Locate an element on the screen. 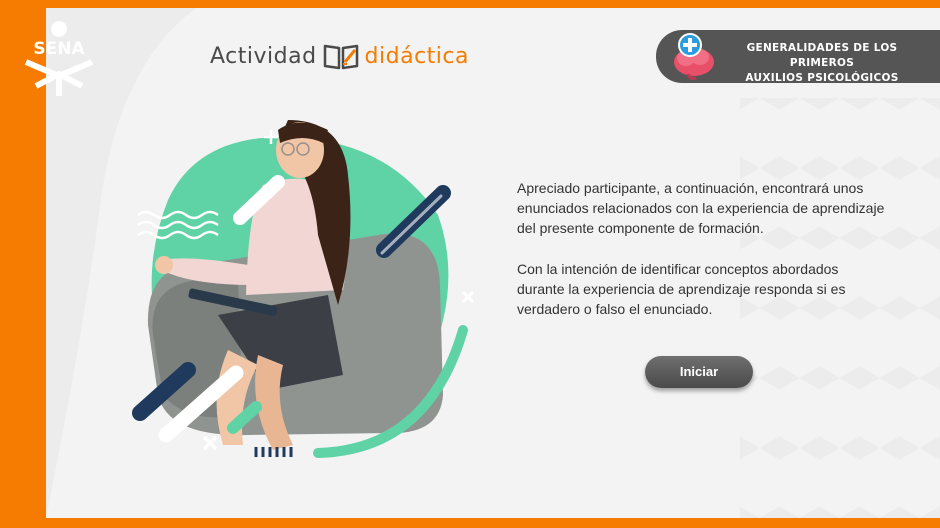 Image resolution: width=940 pixels, height=528 pixels. topic-title-line1: GENERALIDADES DE LOS PRIMEROS is located at coordinates (822, 55).